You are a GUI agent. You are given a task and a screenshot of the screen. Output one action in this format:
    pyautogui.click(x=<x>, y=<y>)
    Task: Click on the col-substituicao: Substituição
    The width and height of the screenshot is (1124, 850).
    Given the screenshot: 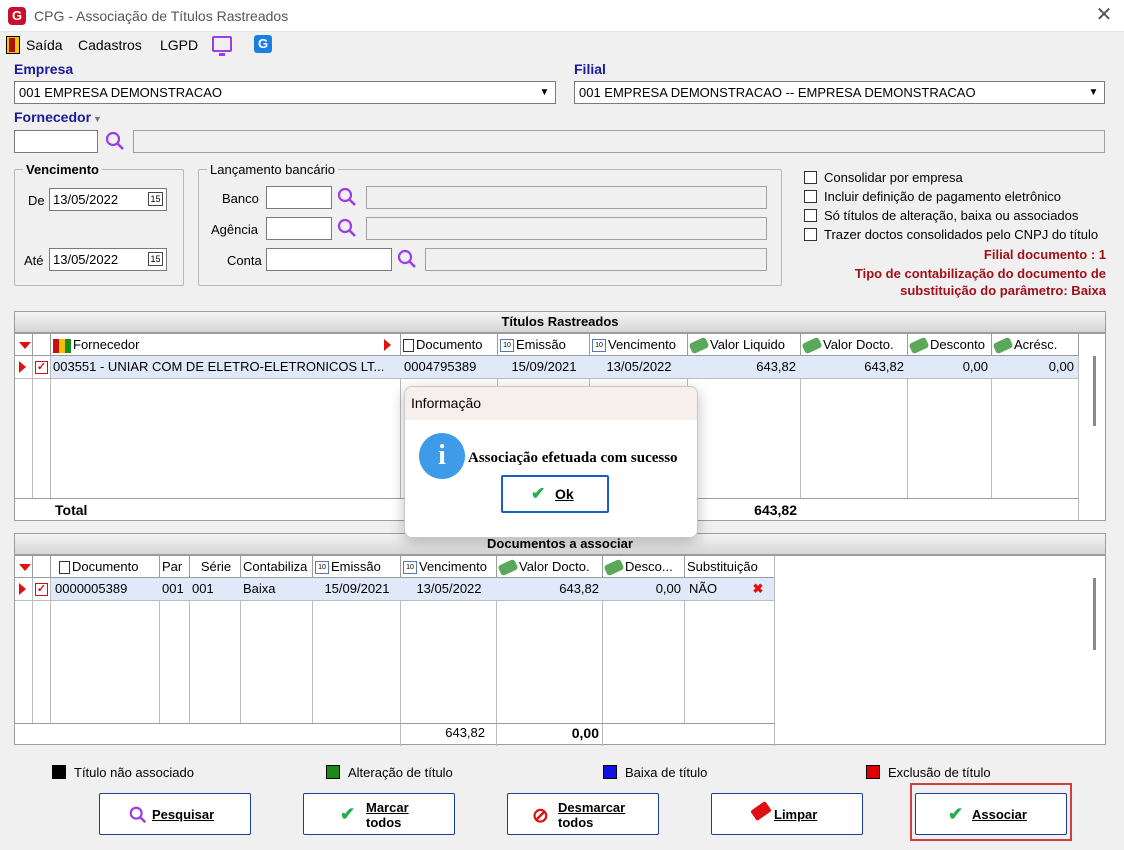 What is the action you would take?
    pyautogui.click(x=730, y=567)
    